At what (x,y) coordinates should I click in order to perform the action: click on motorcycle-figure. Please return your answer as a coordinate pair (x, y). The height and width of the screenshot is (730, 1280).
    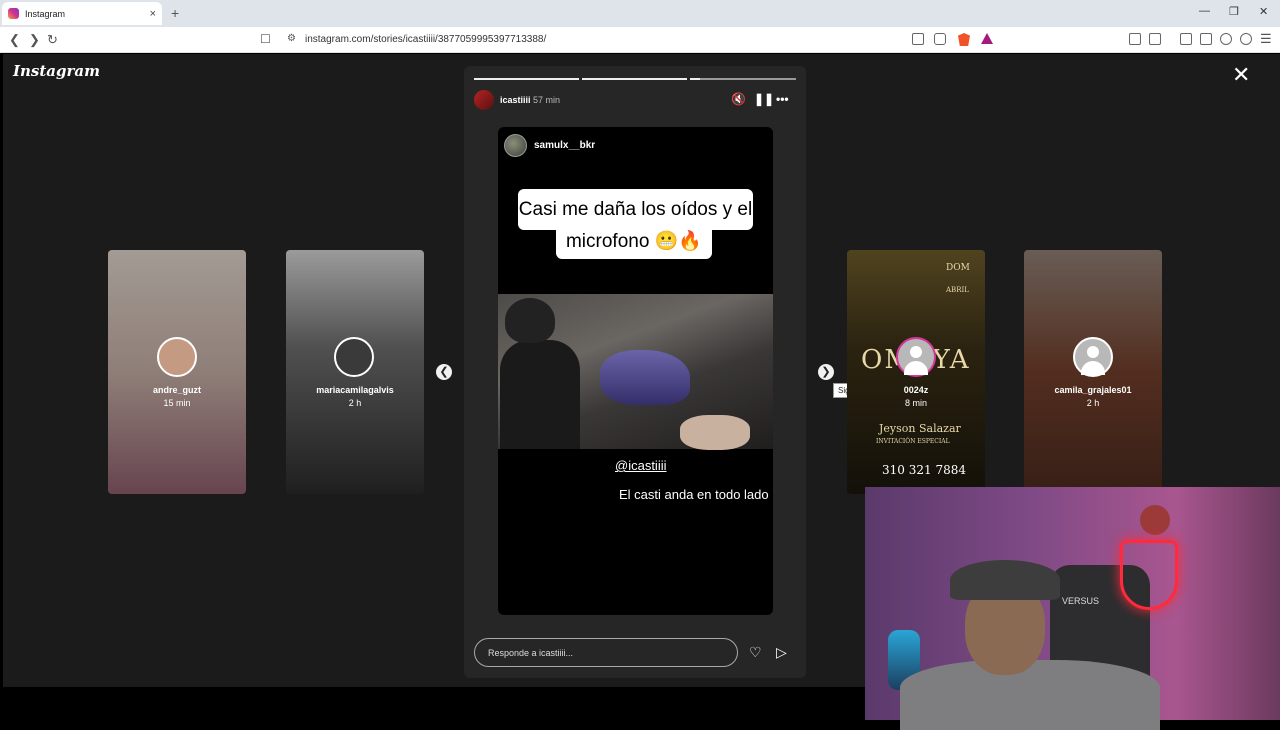
    Looking at the image, I should click on (645, 377).